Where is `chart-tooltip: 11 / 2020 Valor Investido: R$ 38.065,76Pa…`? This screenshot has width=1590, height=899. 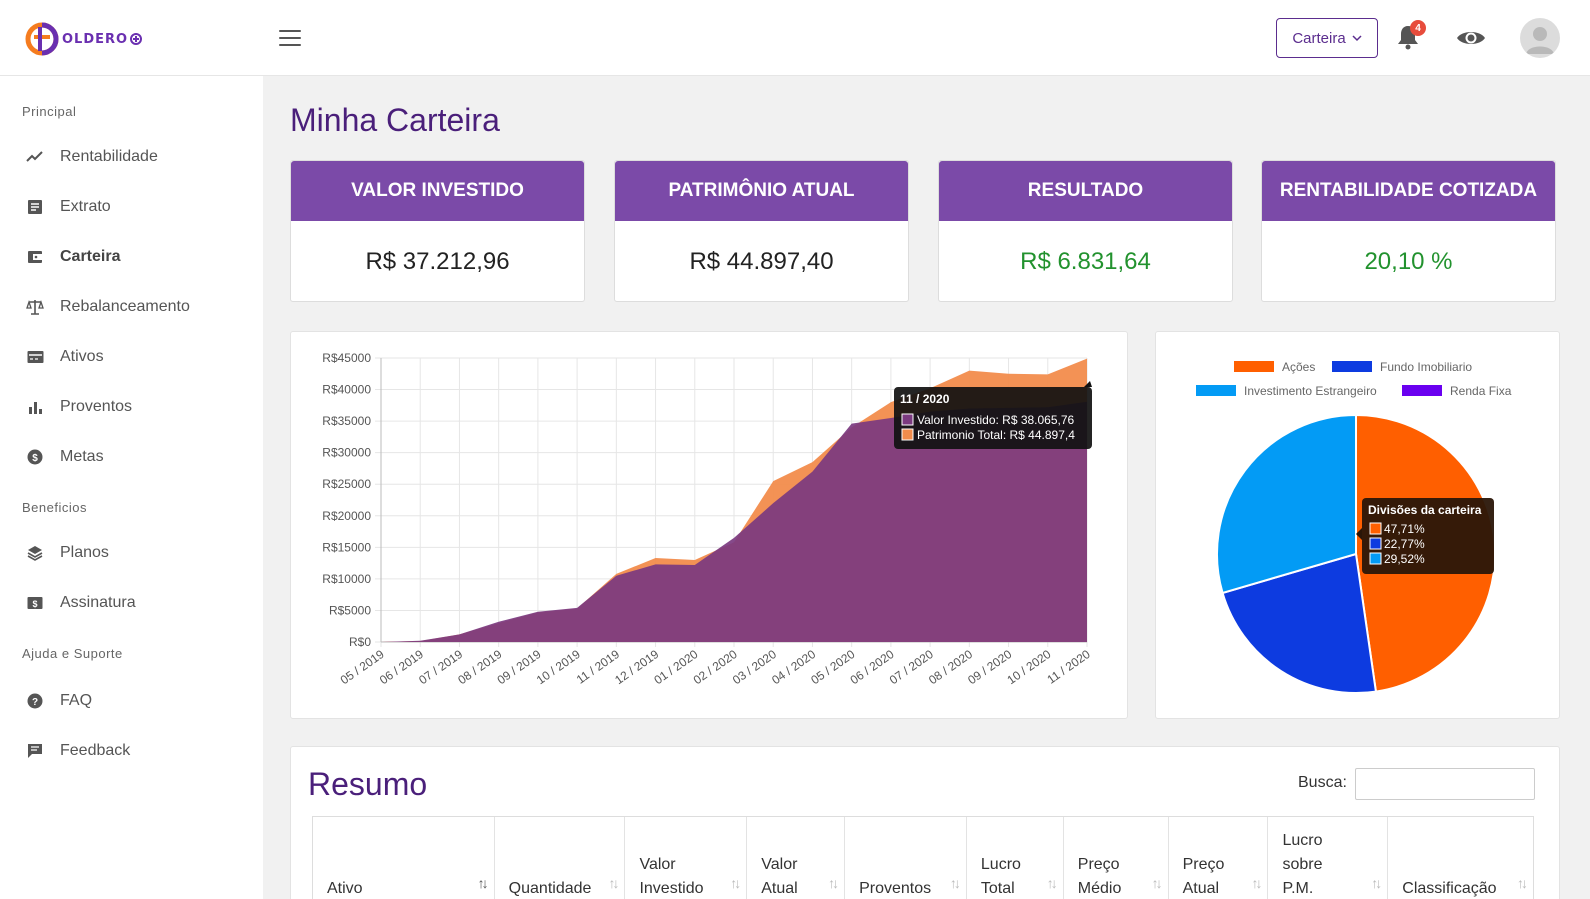
chart-tooltip: 11 / 2020 Valor Investido: R$ 38.065,76Pa… is located at coordinates (993, 415).